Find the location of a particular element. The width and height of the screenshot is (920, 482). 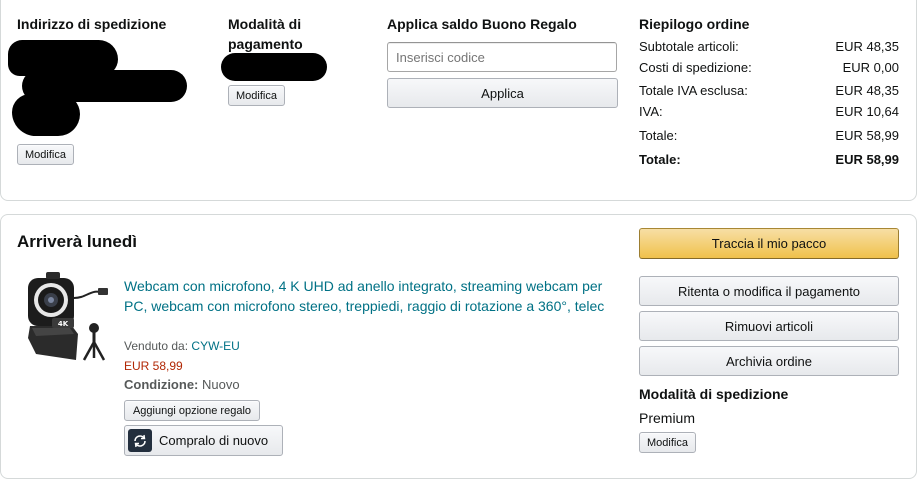

sold-by: Venduto da: CYW-EU is located at coordinates (182, 346).